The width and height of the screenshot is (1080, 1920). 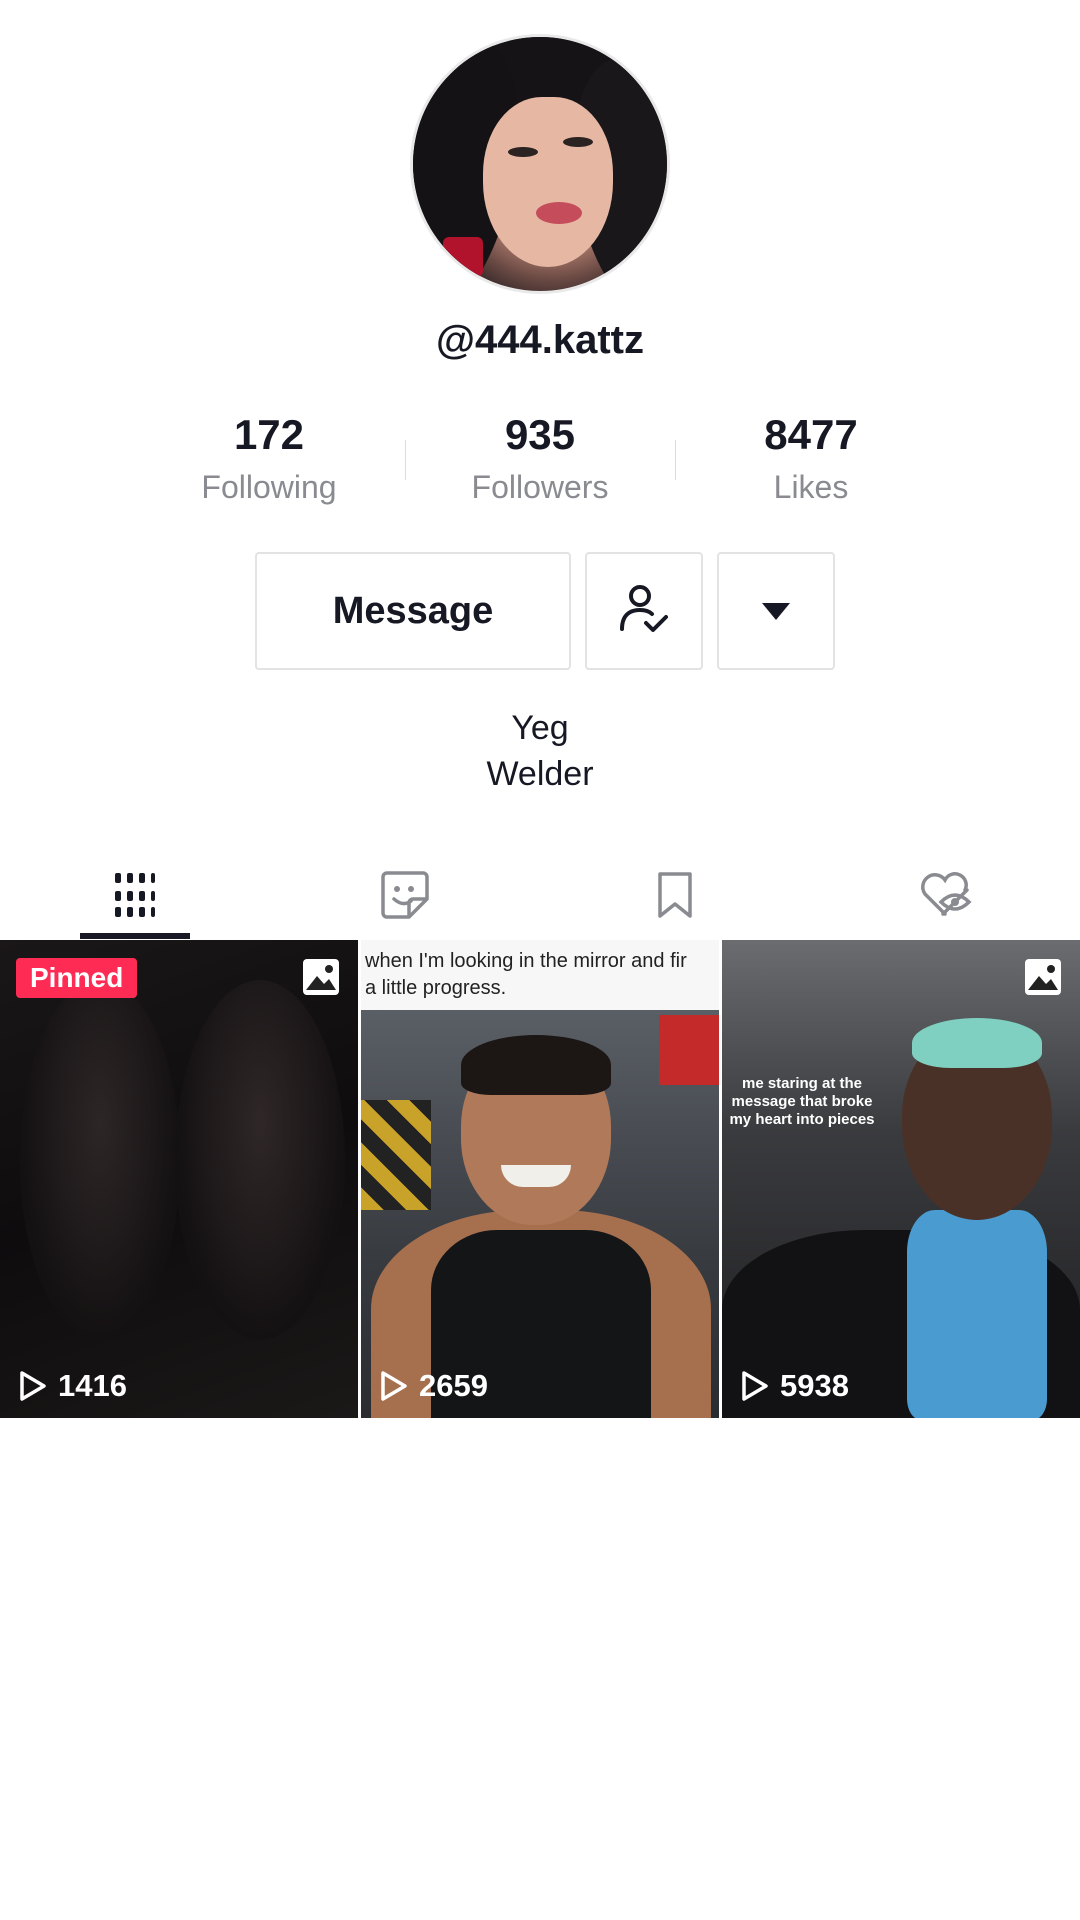 What do you see at coordinates (540, 774) in the screenshot?
I see `bio-line: Welder` at bounding box center [540, 774].